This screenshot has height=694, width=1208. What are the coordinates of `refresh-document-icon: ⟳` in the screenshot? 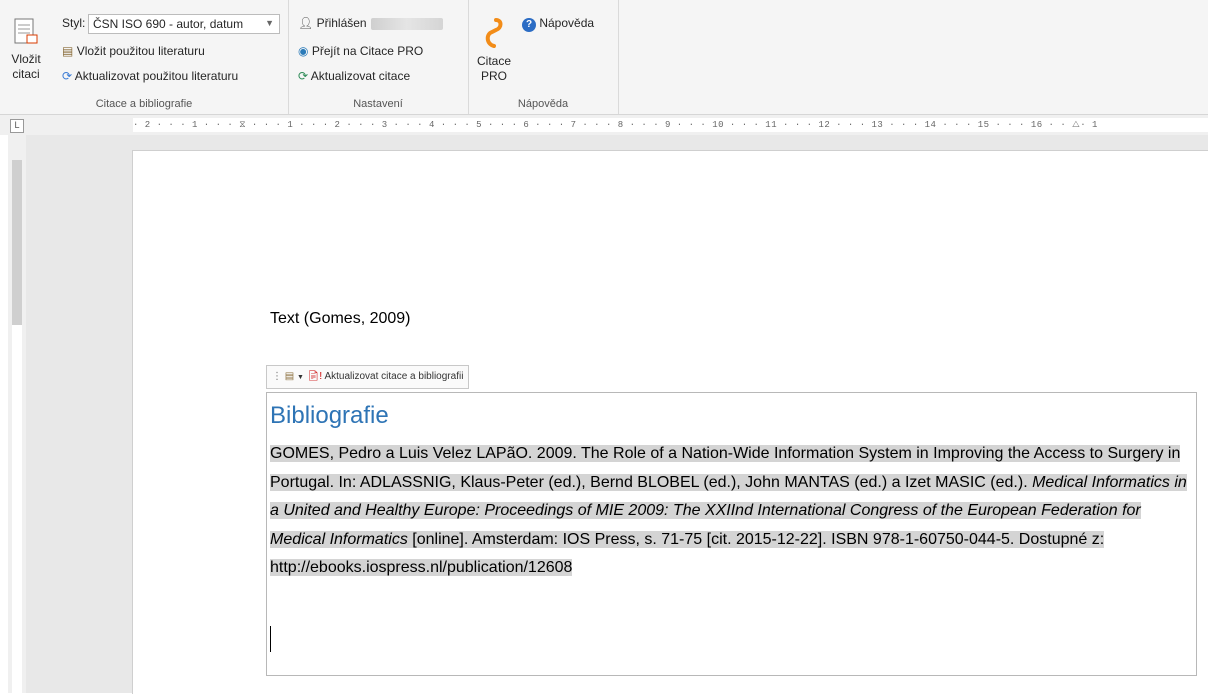 It's located at (67, 76).